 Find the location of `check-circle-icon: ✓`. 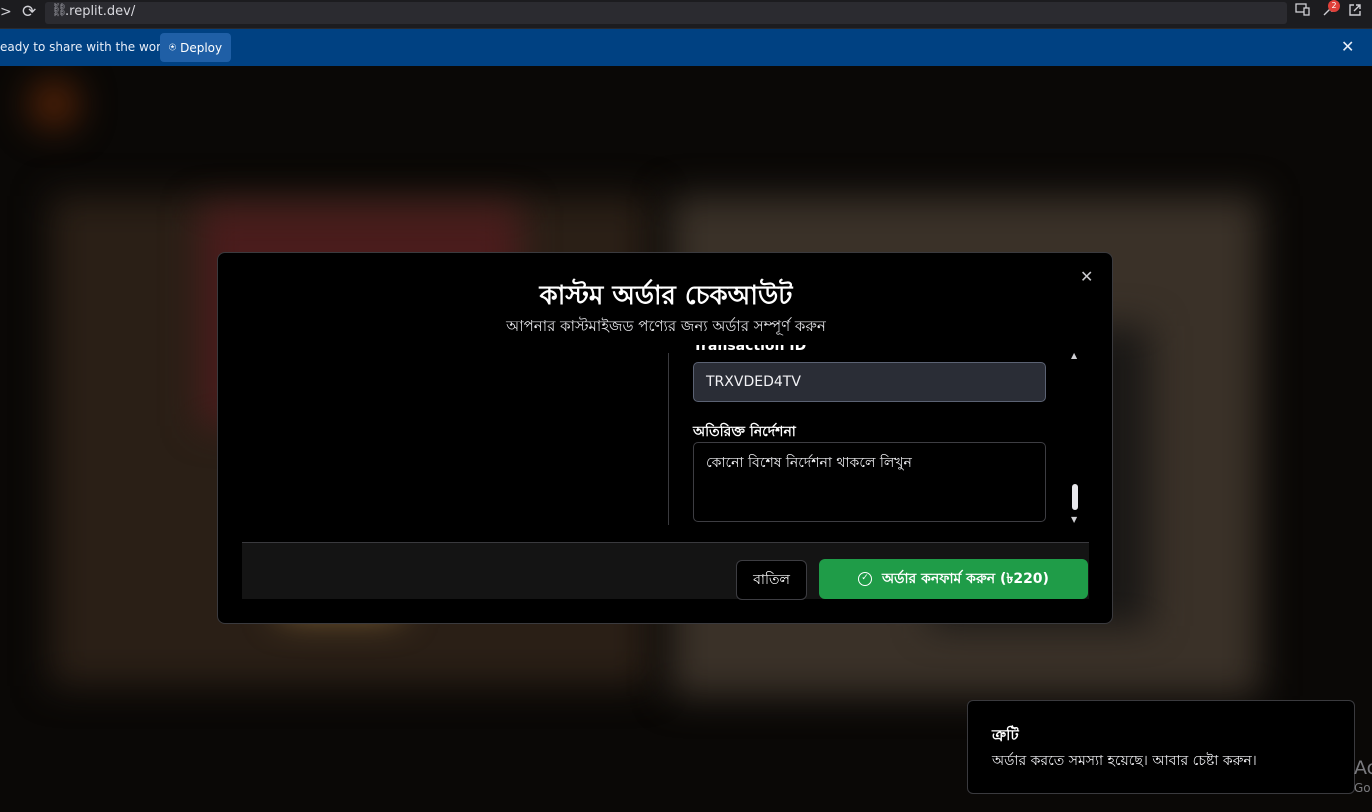

check-circle-icon: ✓ is located at coordinates (865, 579).